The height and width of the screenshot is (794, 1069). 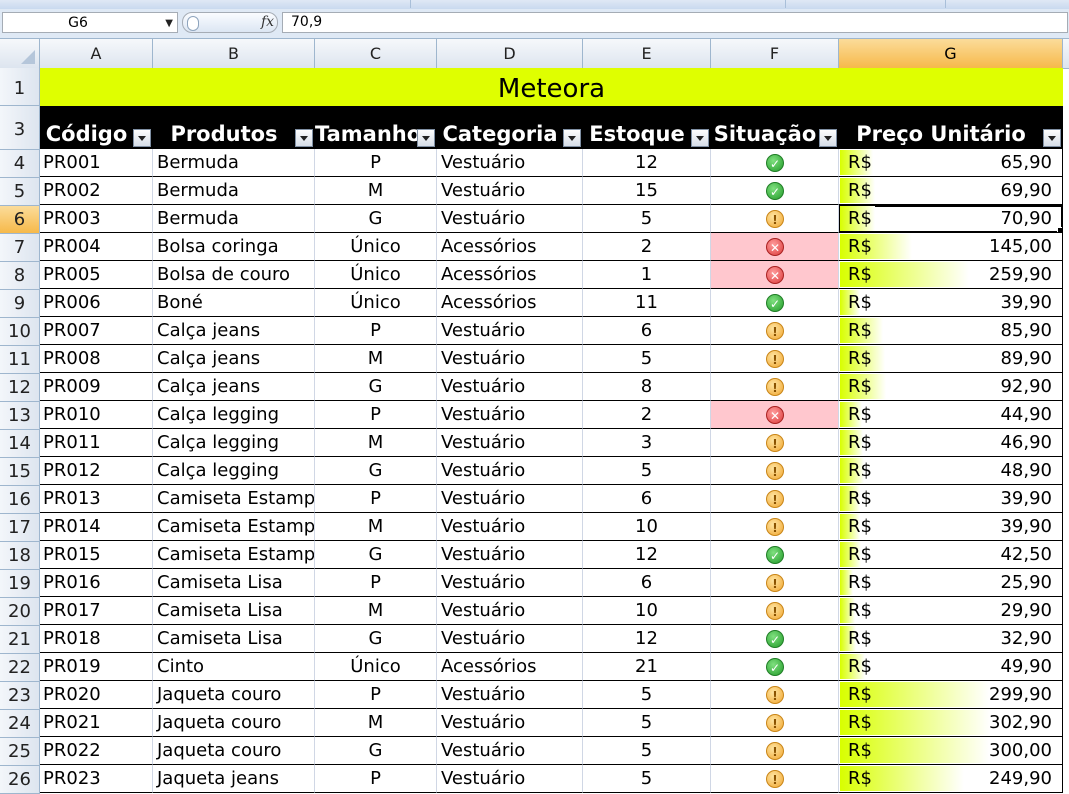 I want to click on row-header-4: 4, so click(x=20, y=164).